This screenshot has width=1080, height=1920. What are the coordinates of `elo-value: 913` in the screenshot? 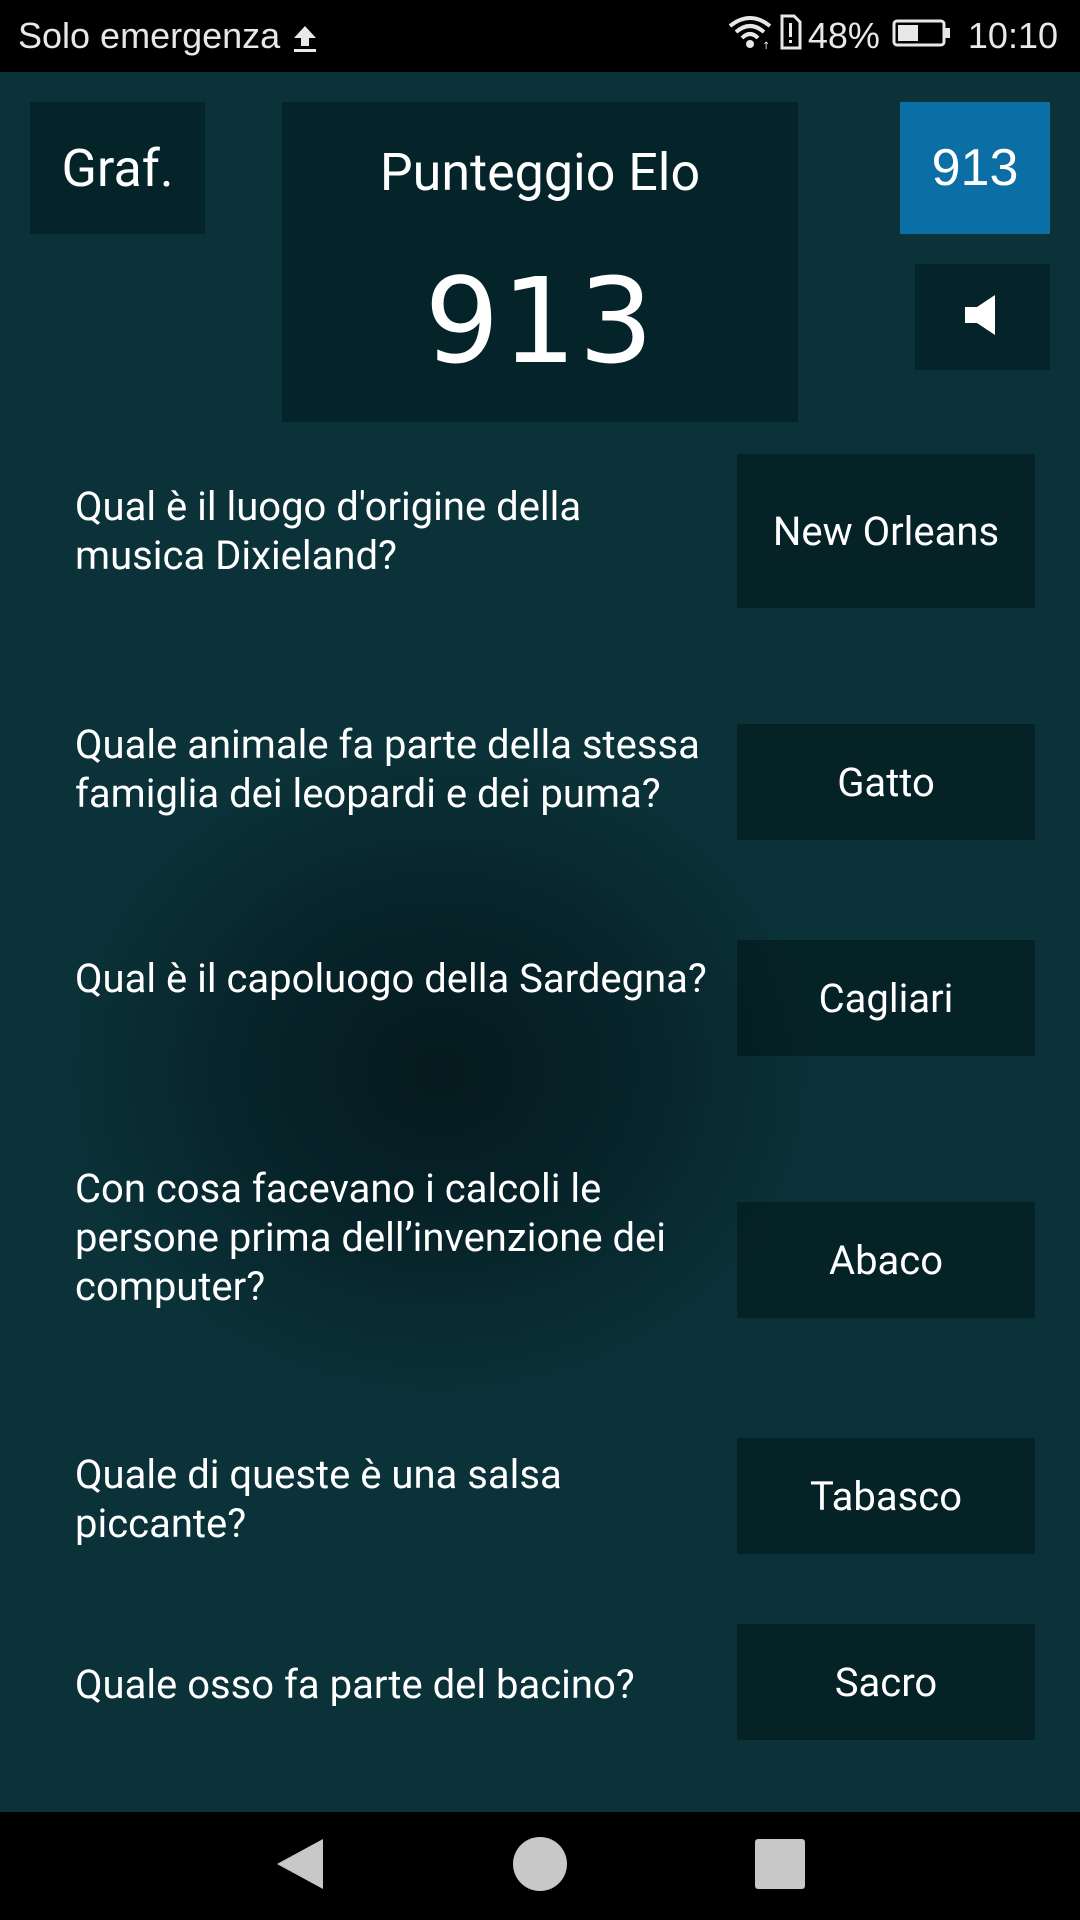 It's located at (540, 321).